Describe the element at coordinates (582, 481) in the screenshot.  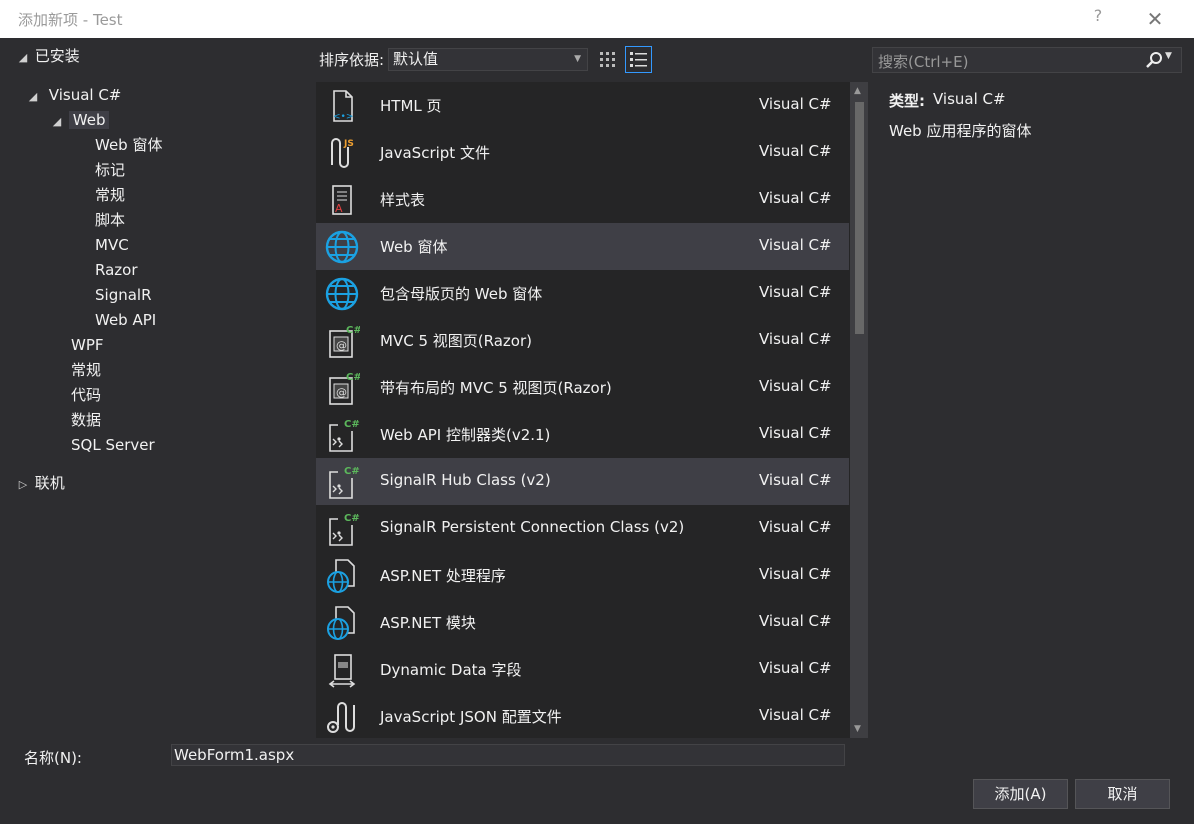
I see `template-item: C# SignalR Hub Class (v2) Visual C#` at that location.